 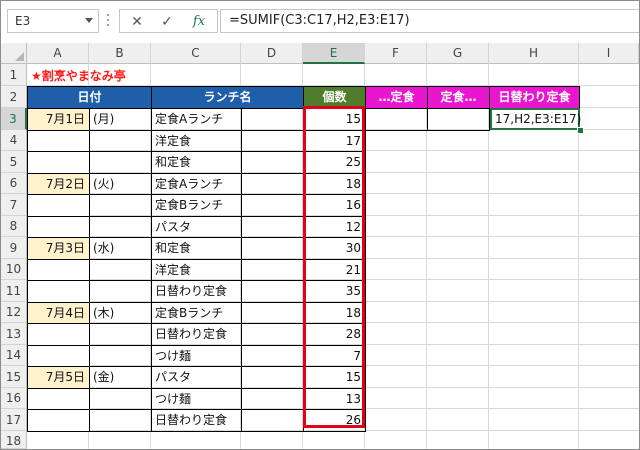 I want to click on column-header-a: A, so click(x=58, y=53).